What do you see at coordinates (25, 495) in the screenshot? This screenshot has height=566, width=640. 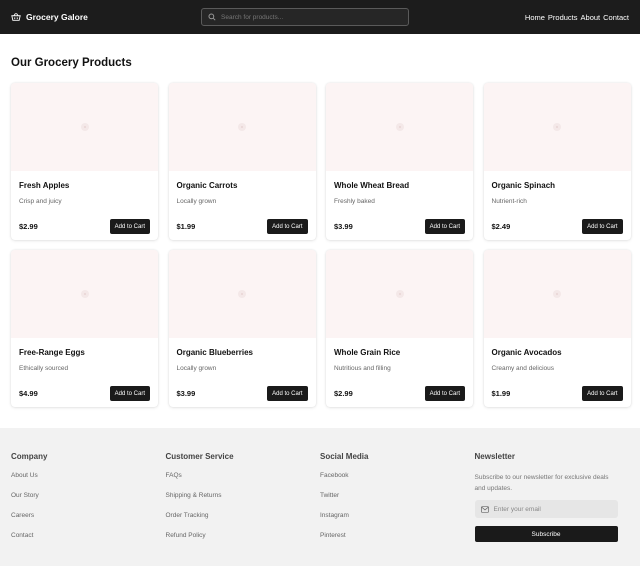 I see `footer-link-our-story: Our Story` at bounding box center [25, 495].